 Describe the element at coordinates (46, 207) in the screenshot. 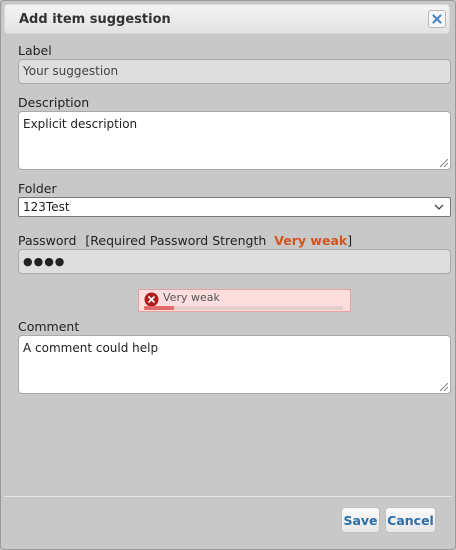

I see `folder-selected-value: 123Test` at that location.